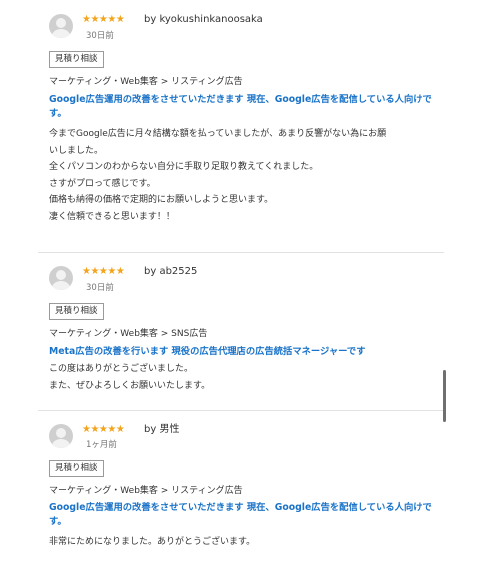 The image size is (486, 561). Describe the element at coordinates (171, 271) in the screenshot. I see `reviewer-name: by ab2525` at that location.